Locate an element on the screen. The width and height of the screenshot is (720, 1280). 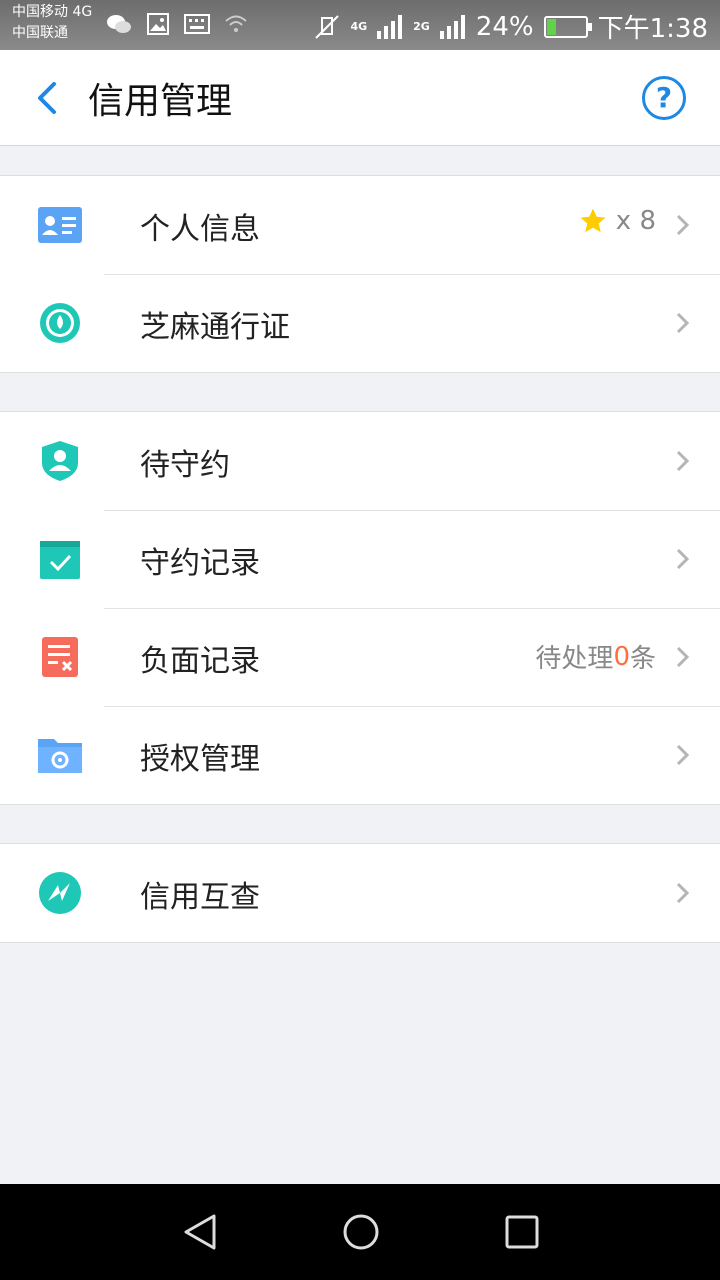
nav-back-icon is located at coordinates (200, 1232).